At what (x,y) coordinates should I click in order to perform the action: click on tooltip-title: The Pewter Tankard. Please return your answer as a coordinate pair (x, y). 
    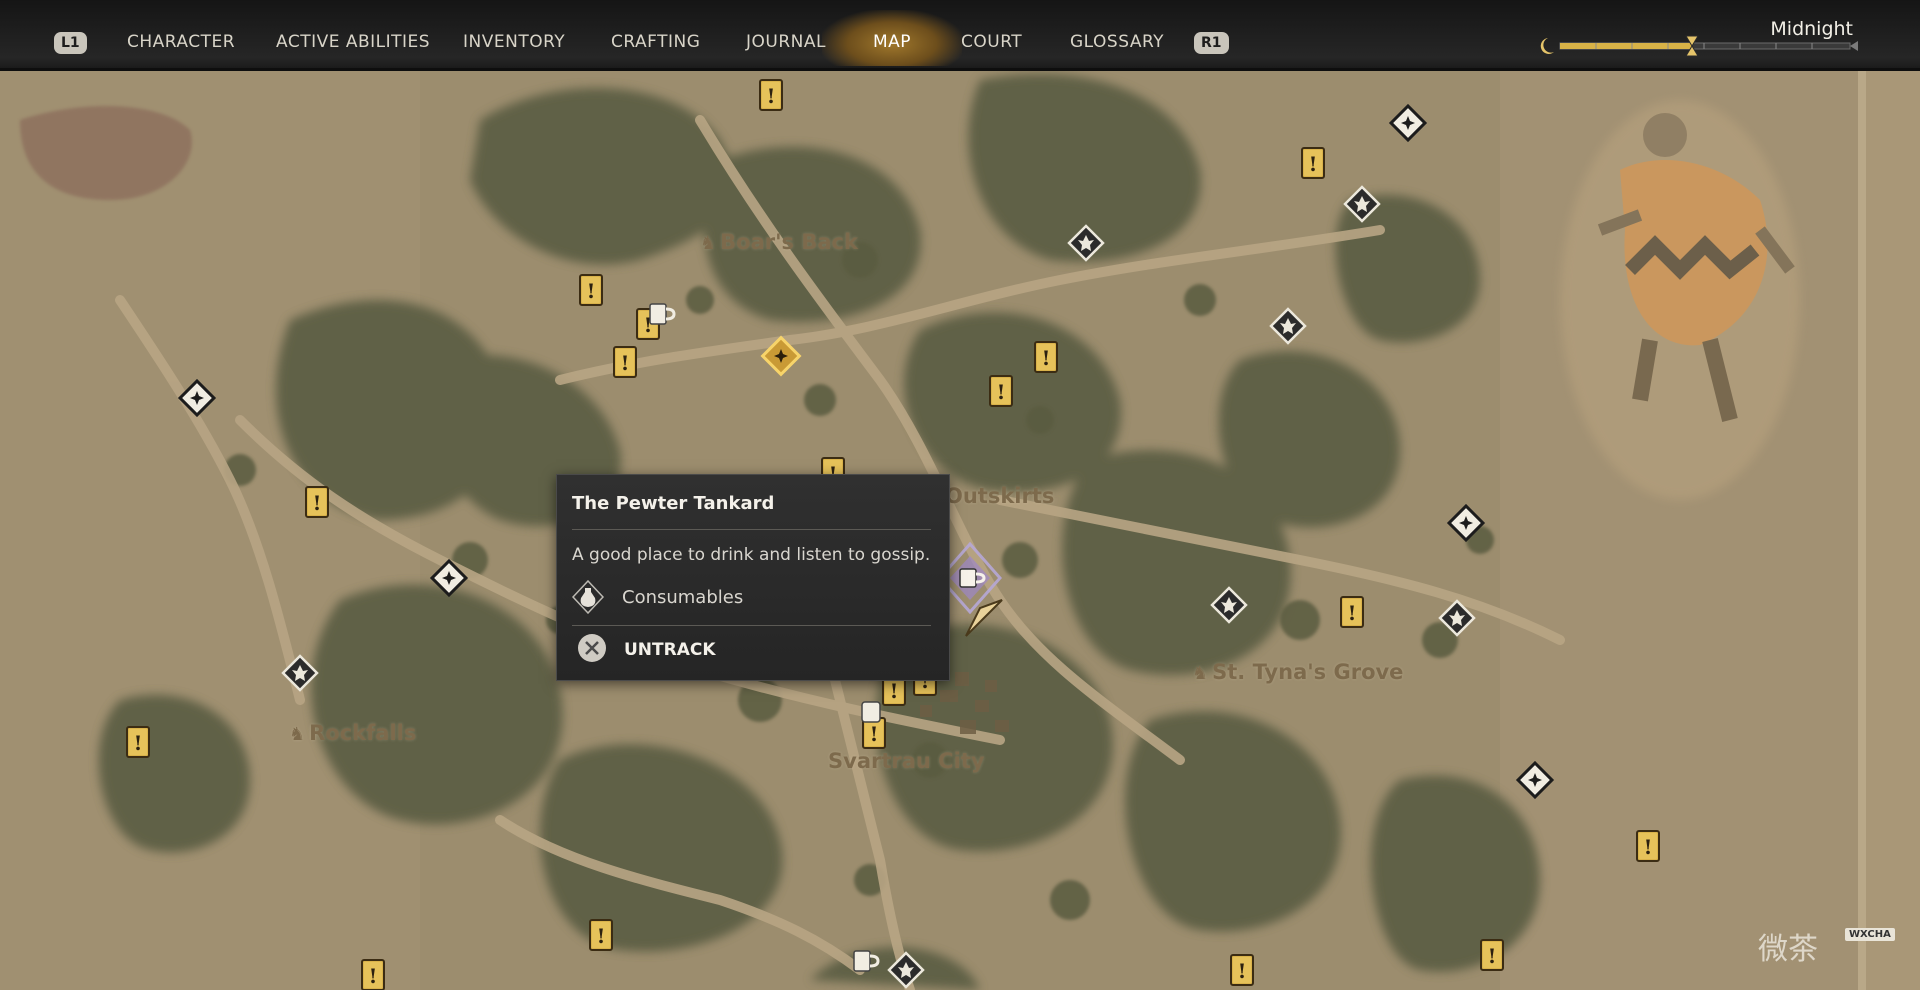
    Looking at the image, I should click on (673, 503).